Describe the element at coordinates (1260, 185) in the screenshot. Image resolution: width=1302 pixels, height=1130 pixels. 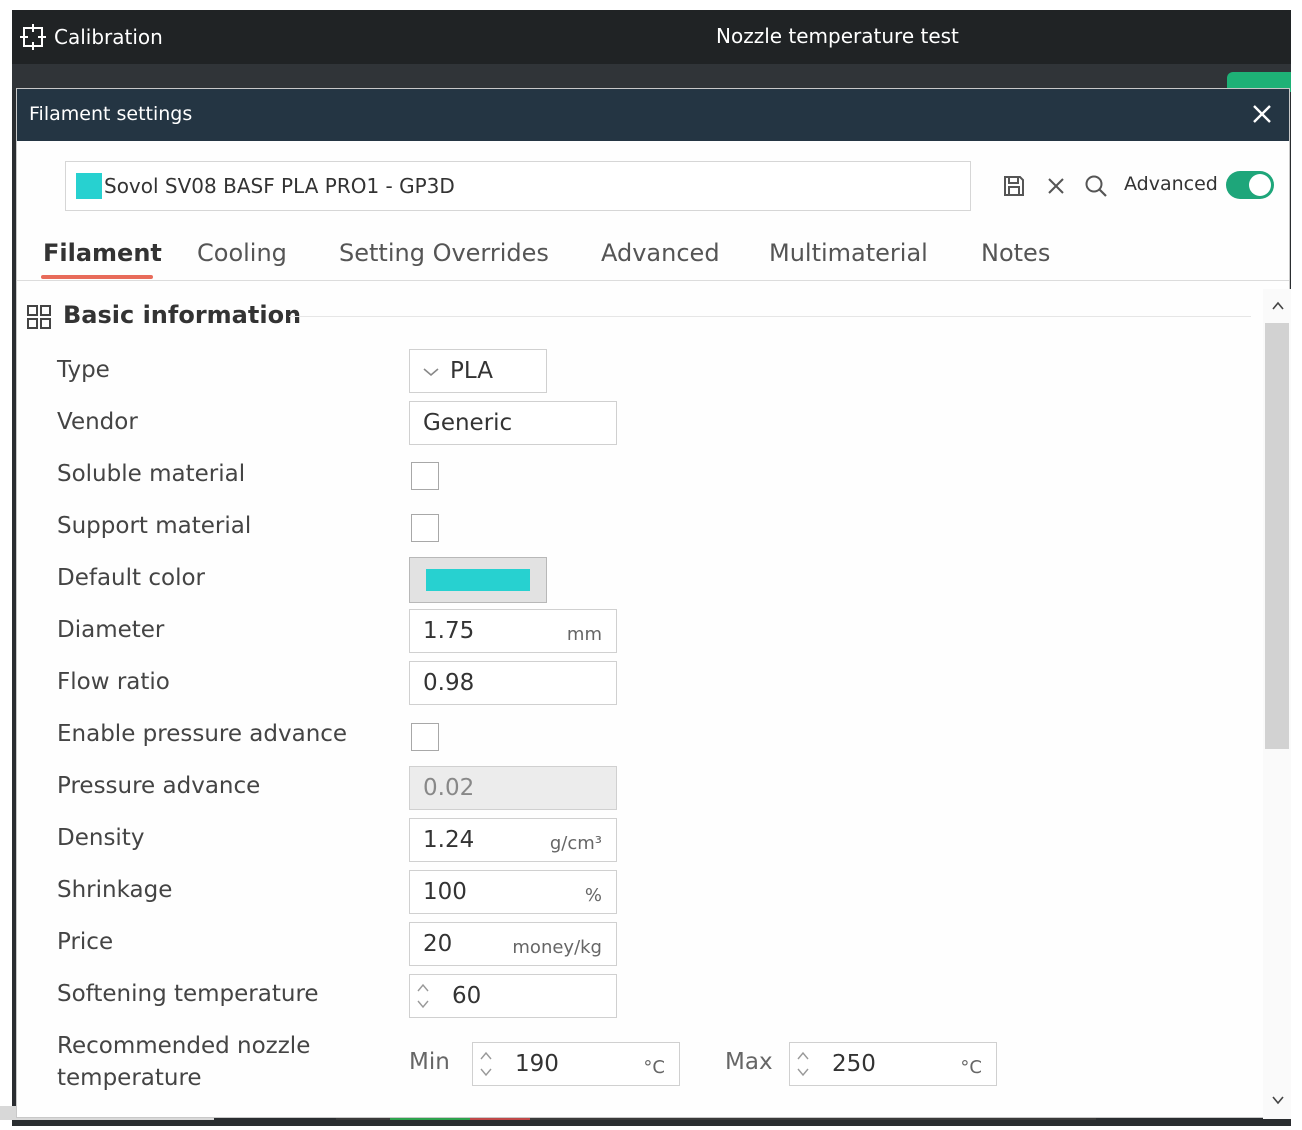
I see `toggle-knob` at that location.